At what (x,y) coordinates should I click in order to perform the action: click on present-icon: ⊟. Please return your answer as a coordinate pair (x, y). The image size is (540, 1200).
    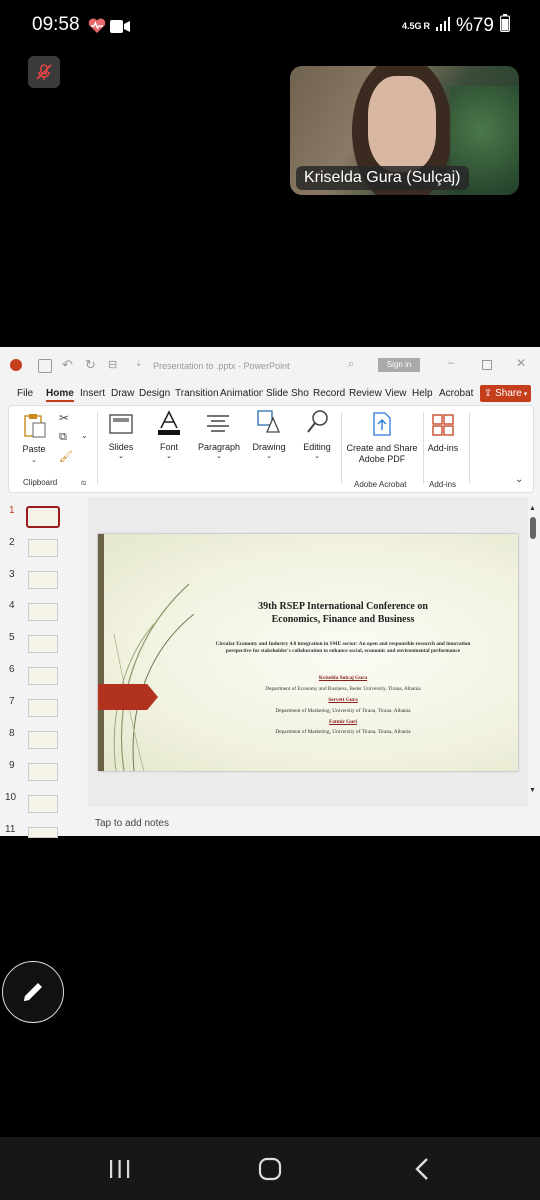
    Looking at the image, I should click on (112, 364).